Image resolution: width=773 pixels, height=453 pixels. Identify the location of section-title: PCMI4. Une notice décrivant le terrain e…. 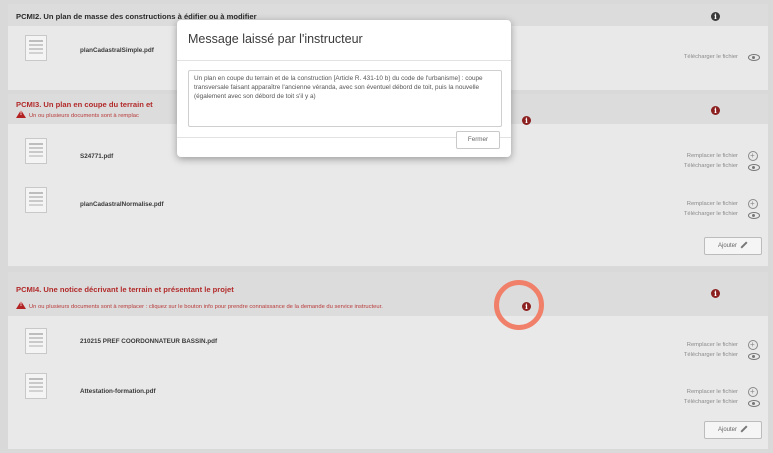
(125, 289).